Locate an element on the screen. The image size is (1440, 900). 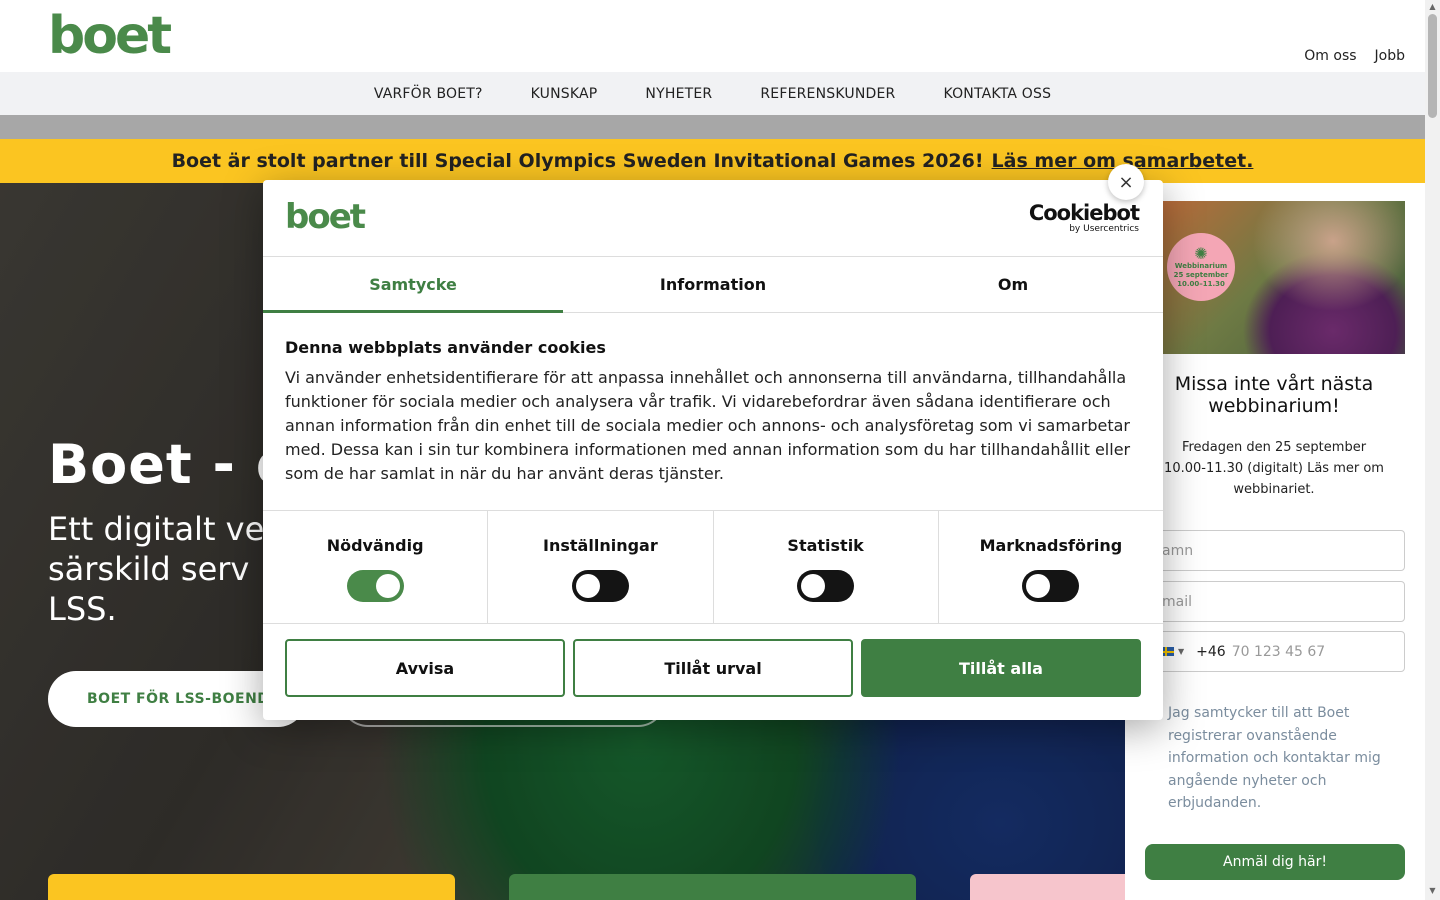
signup-button: Anmäl dig här! is located at coordinates (1275, 862).